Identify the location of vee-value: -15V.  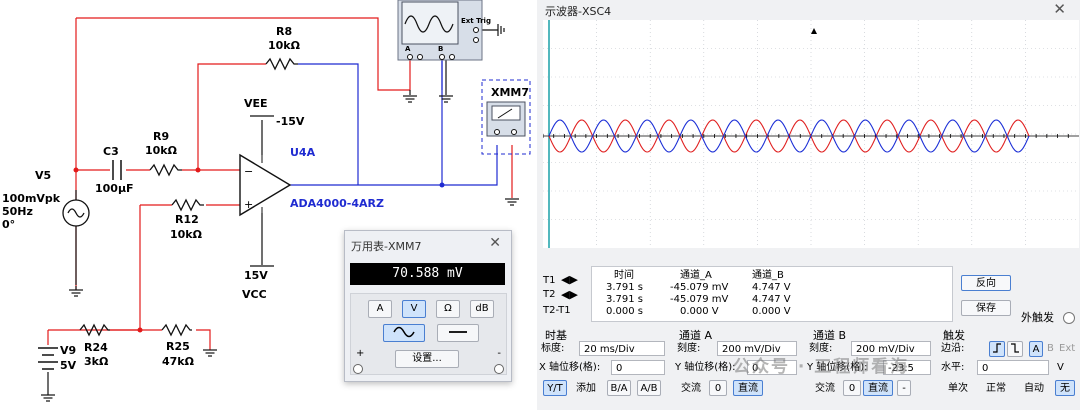
(290, 121).